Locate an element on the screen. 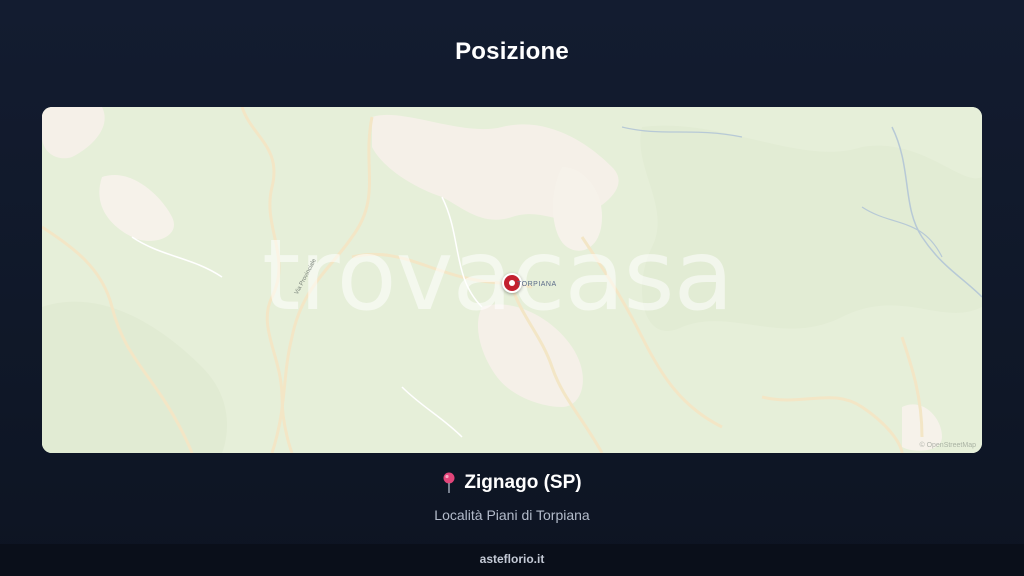  map-attribution: © OpenStreetMap is located at coordinates (947, 445).